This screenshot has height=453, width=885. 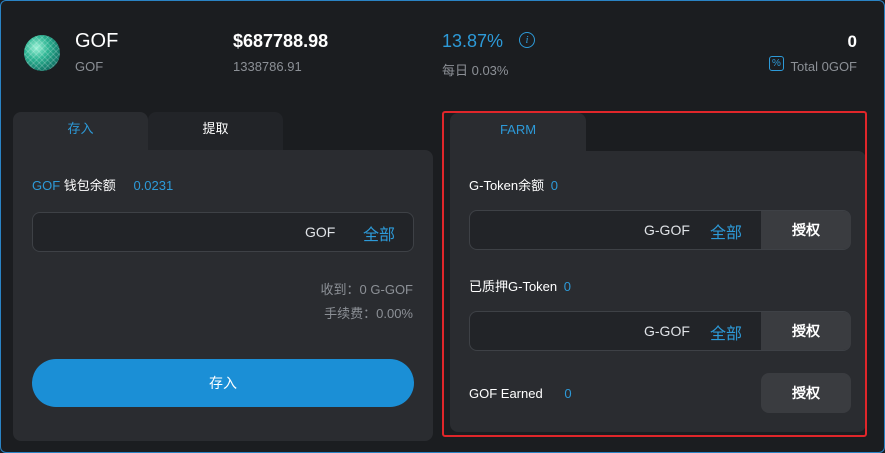 What do you see at coordinates (223, 232) in the screenshot?
I see `deposit-amount-input: GOF 全部` at bounding box center [223, 232].